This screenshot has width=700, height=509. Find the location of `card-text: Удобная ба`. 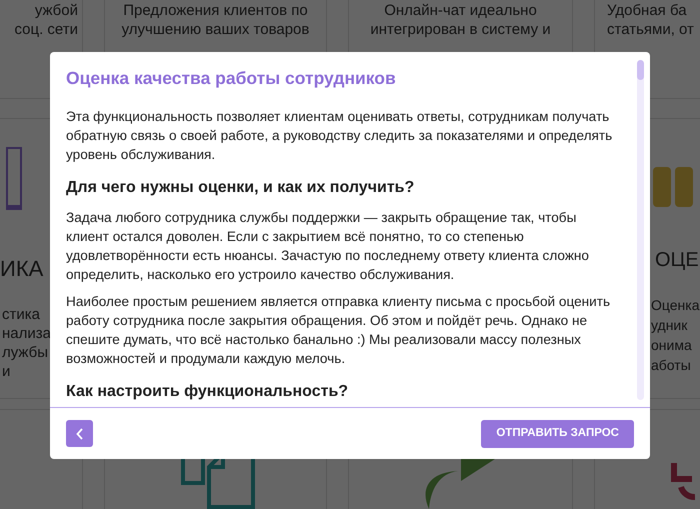

card-text: Удобная ба is located at coordinates (647, 10).